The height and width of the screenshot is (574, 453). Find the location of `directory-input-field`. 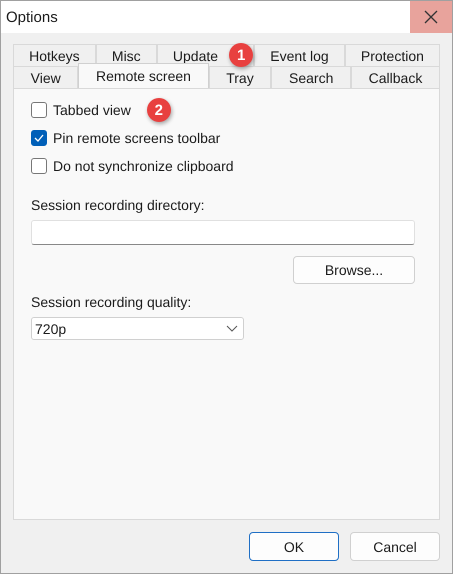

directory-input-field is located at coordinates (223, 232).